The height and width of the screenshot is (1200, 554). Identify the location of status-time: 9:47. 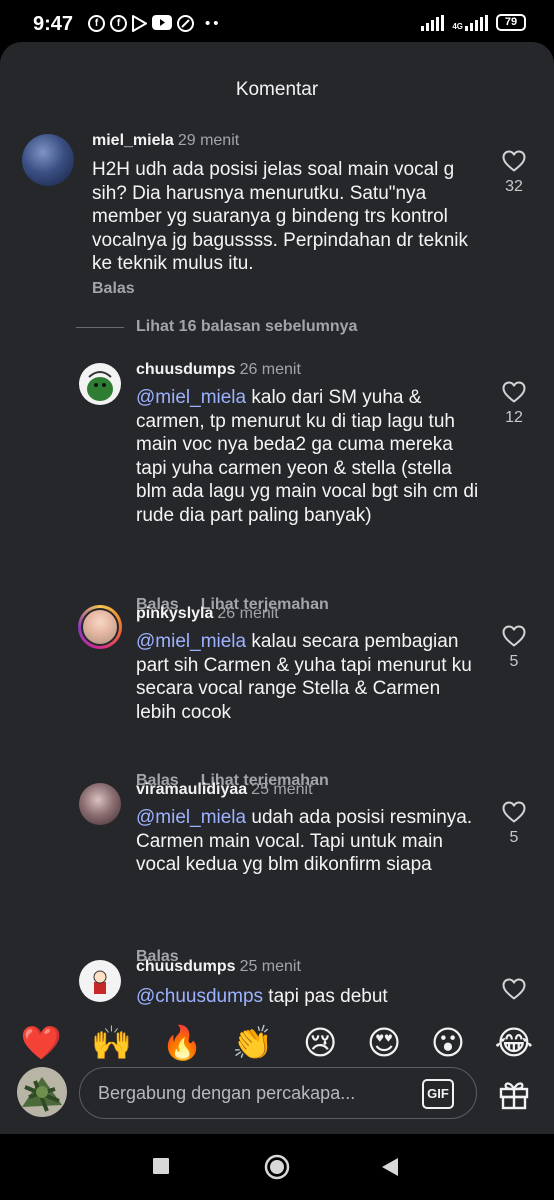
(53, 24).